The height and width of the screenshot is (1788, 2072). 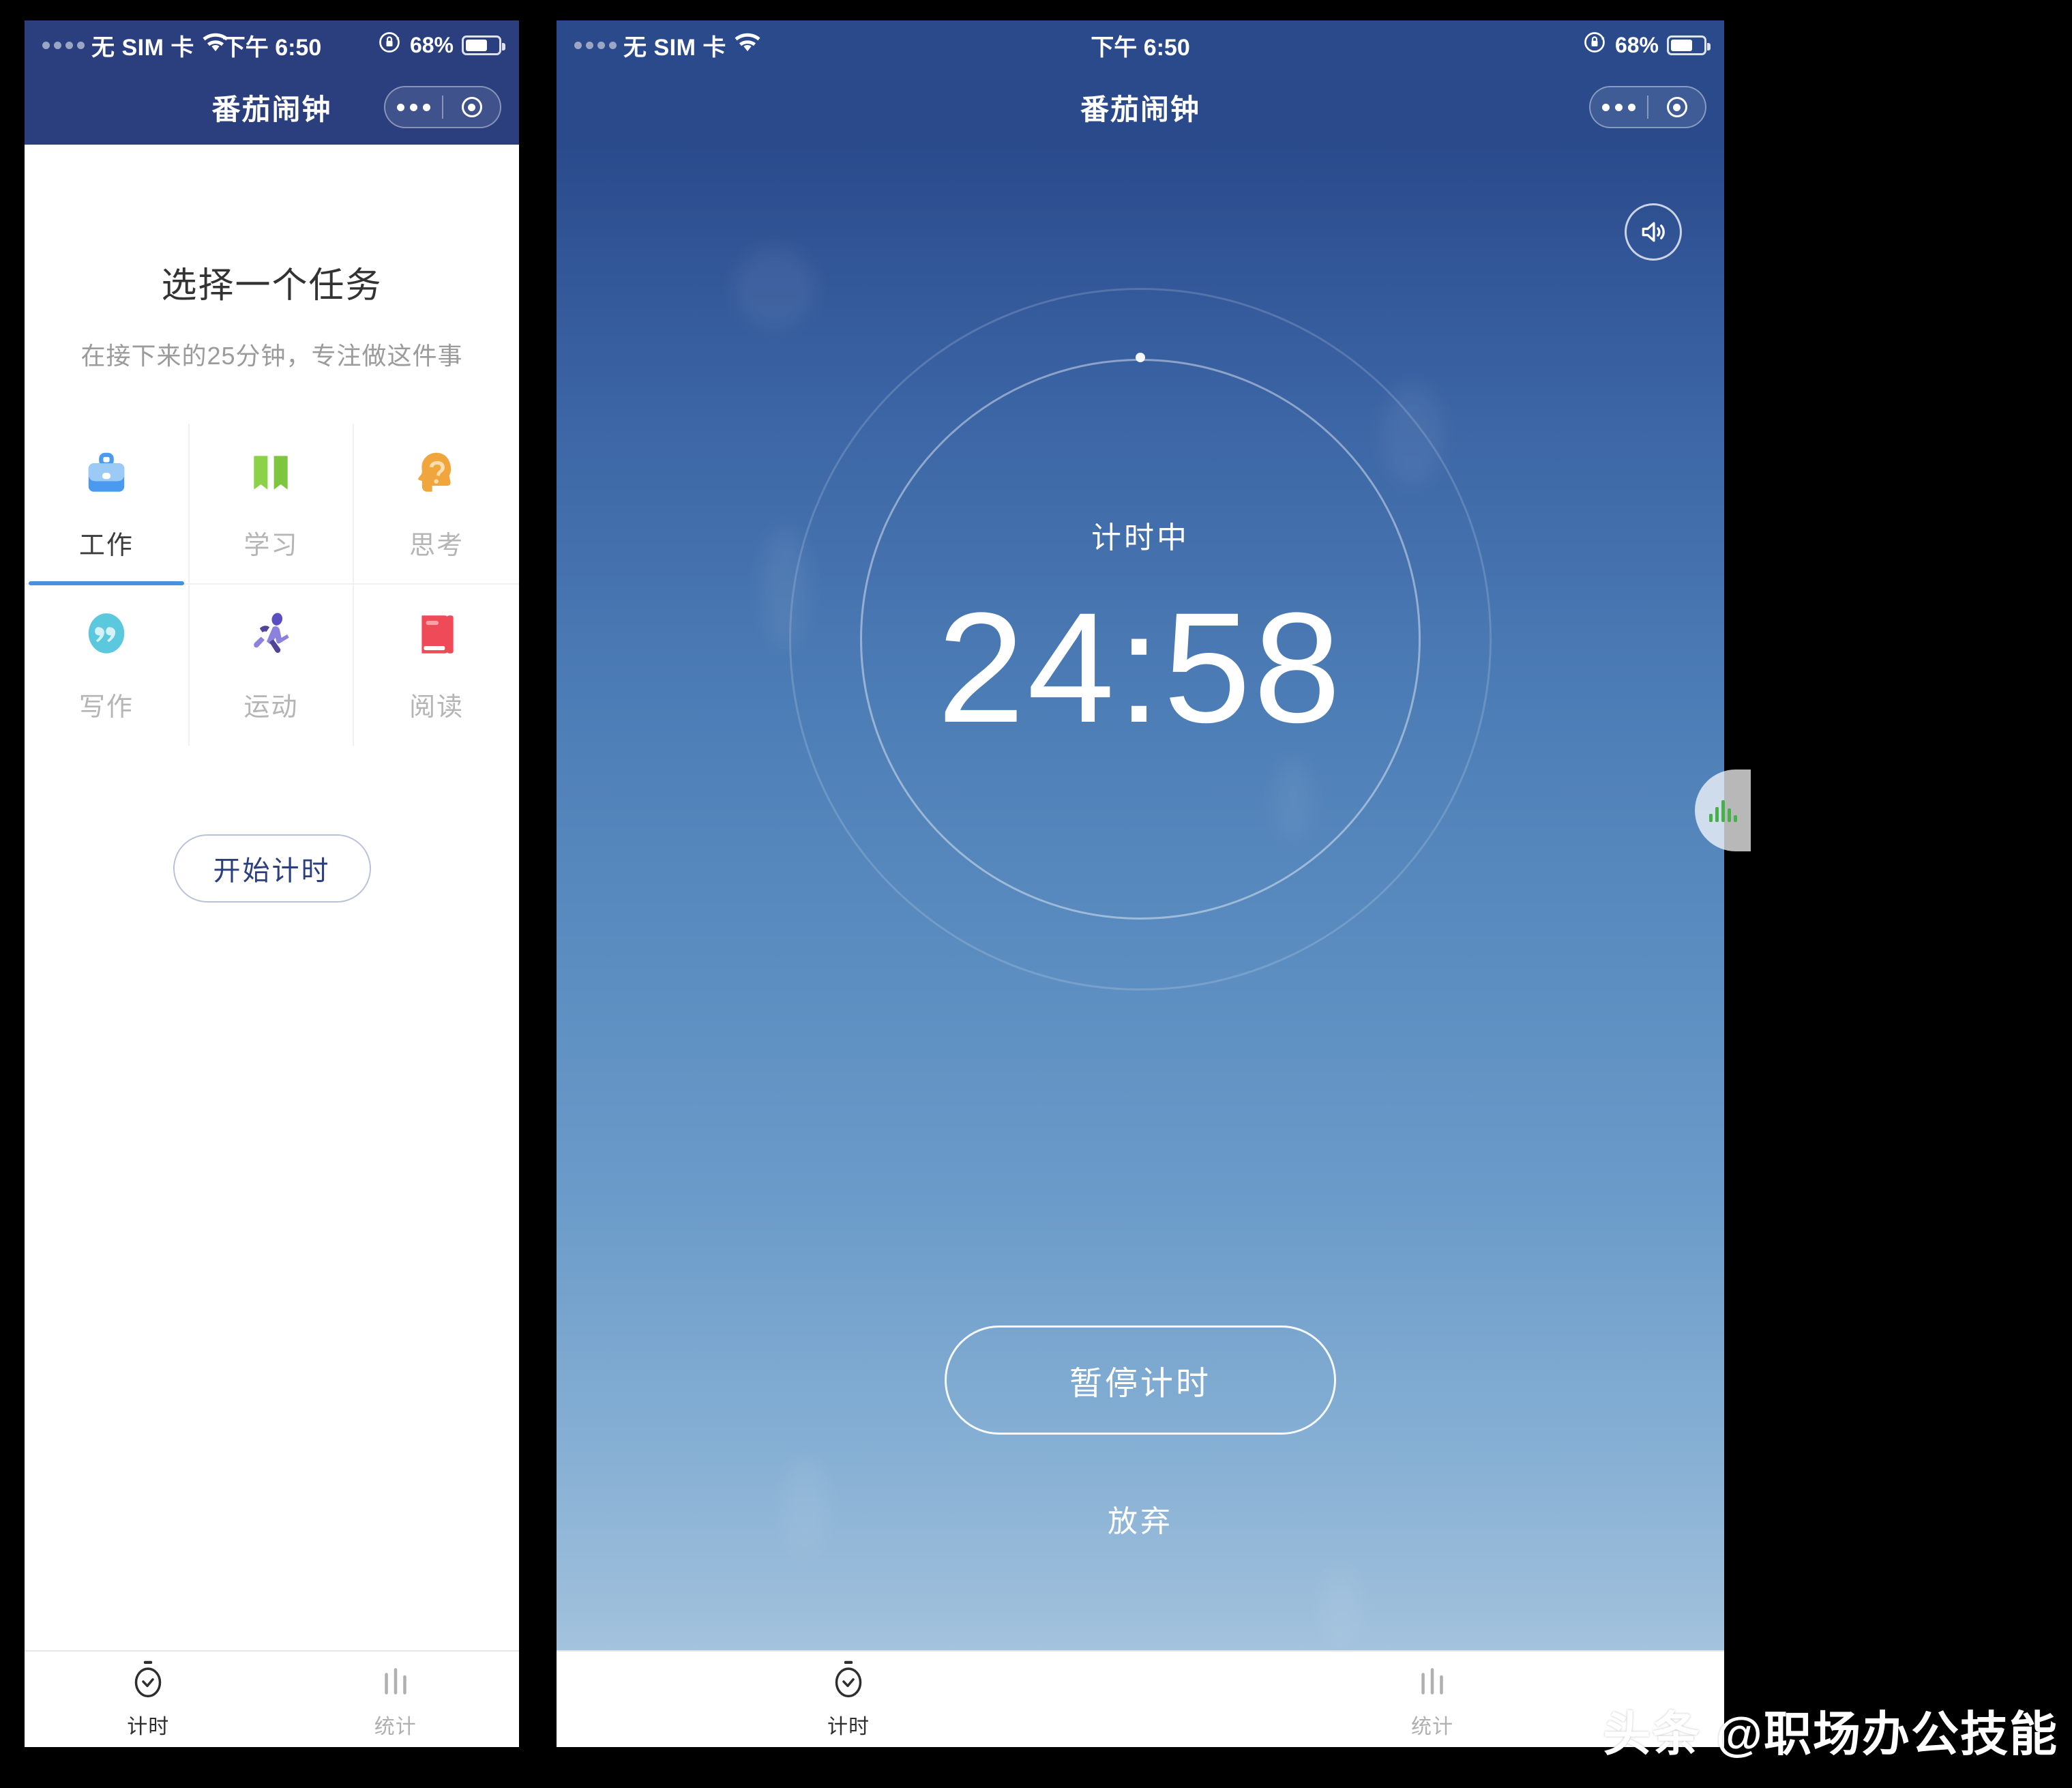 What do you see at coordinates (272, 286) in the screenshot?
I see `choose-task-title: 选择一个任务` at bounding box center [272, 286].